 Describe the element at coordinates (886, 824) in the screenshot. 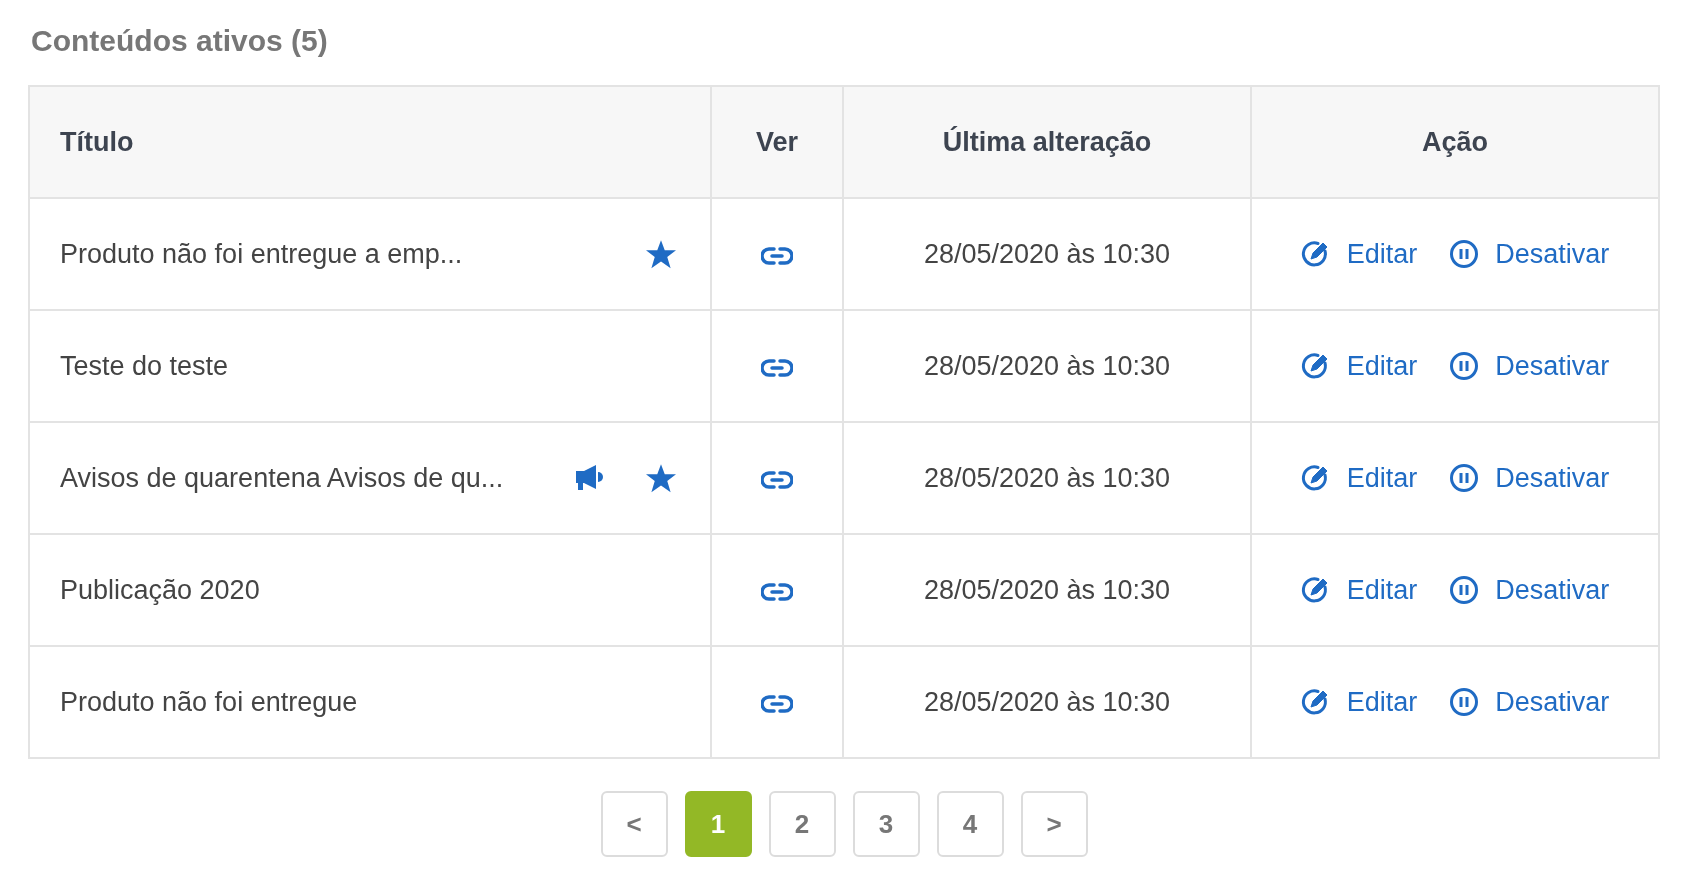

I see `page-button: 3` at that location.